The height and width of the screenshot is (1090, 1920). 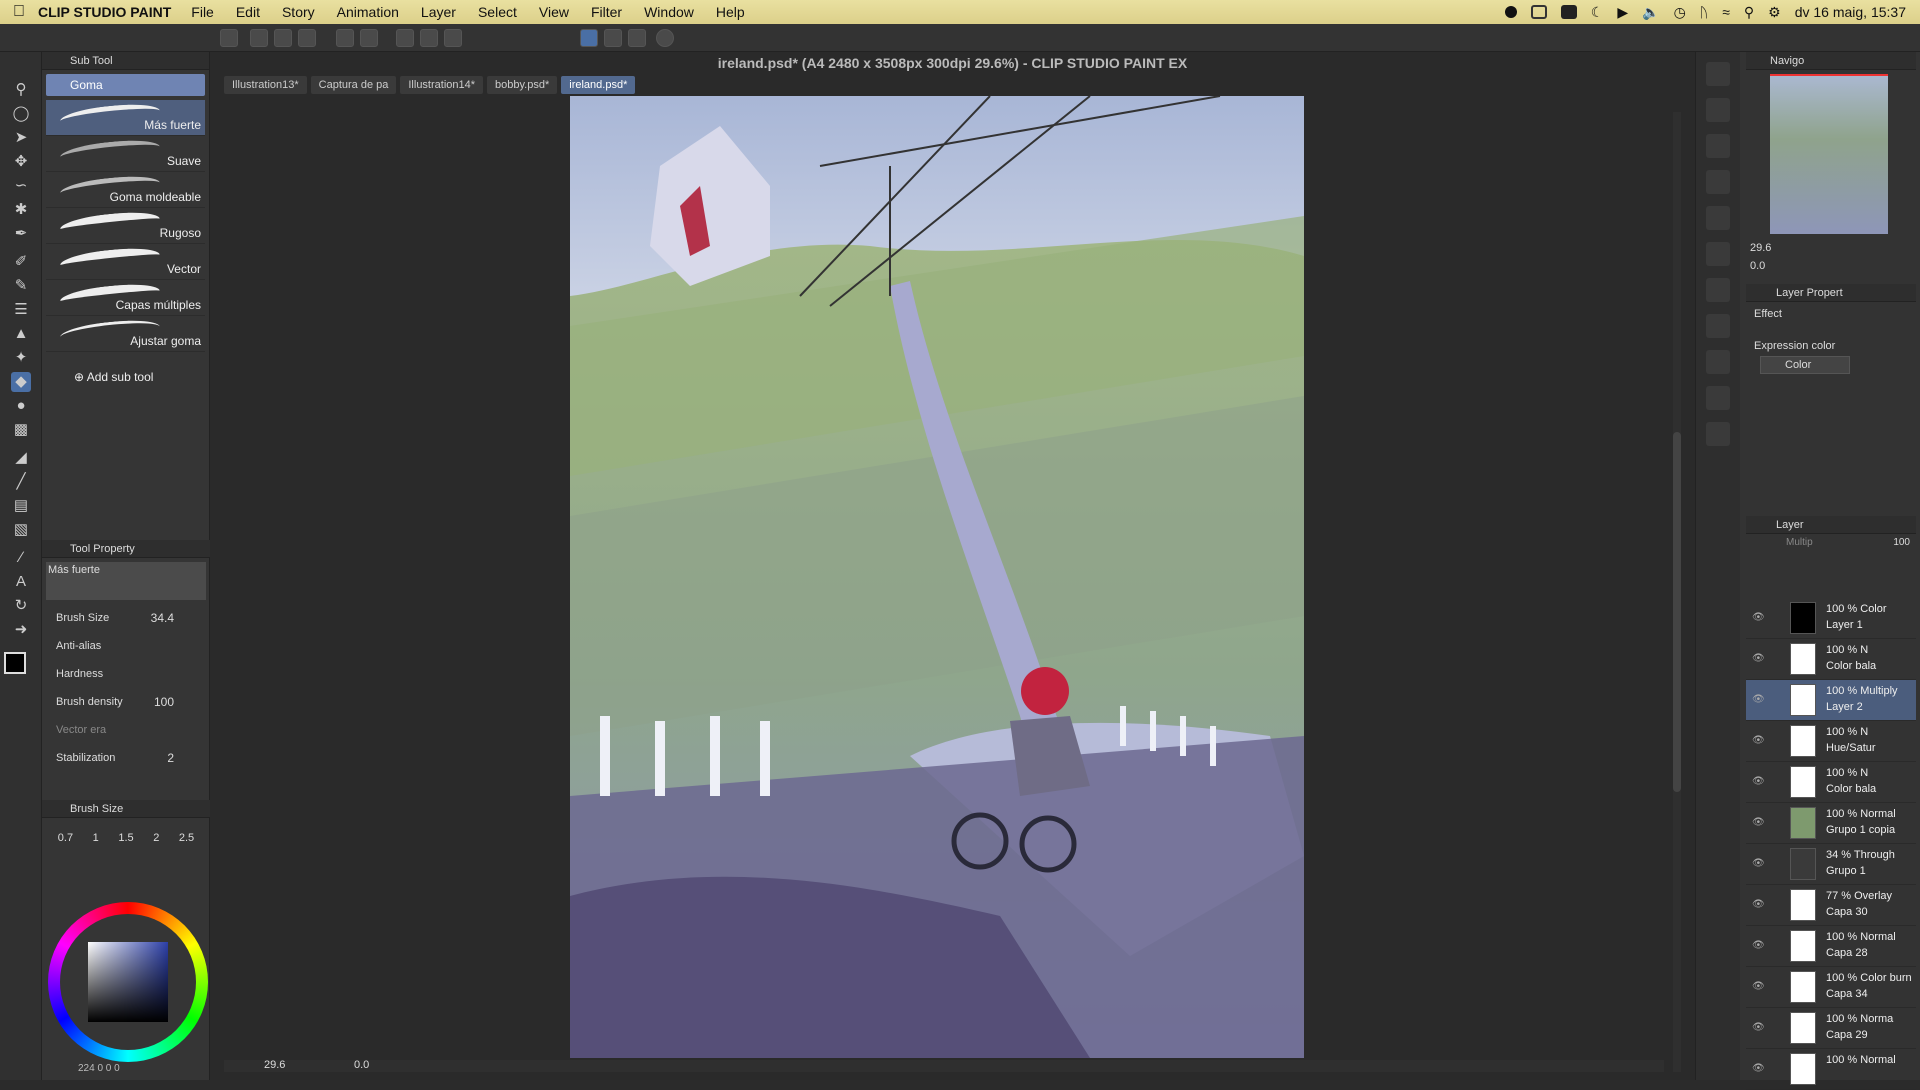 What do you see at coordinates (1831, 782) in the screenshot?
I see `layer-row: 👁 100 % N Color bala` at bounding box center [1831, 782].